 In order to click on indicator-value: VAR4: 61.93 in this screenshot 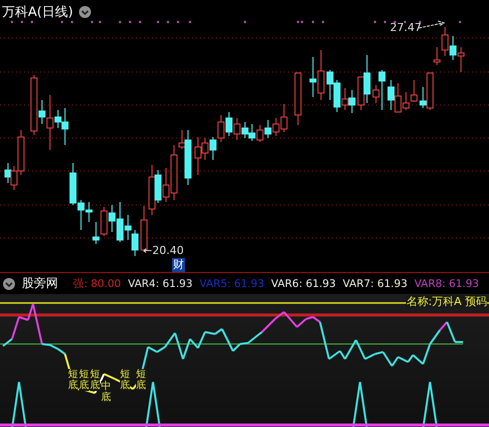, I will do `click(160, 284)`.